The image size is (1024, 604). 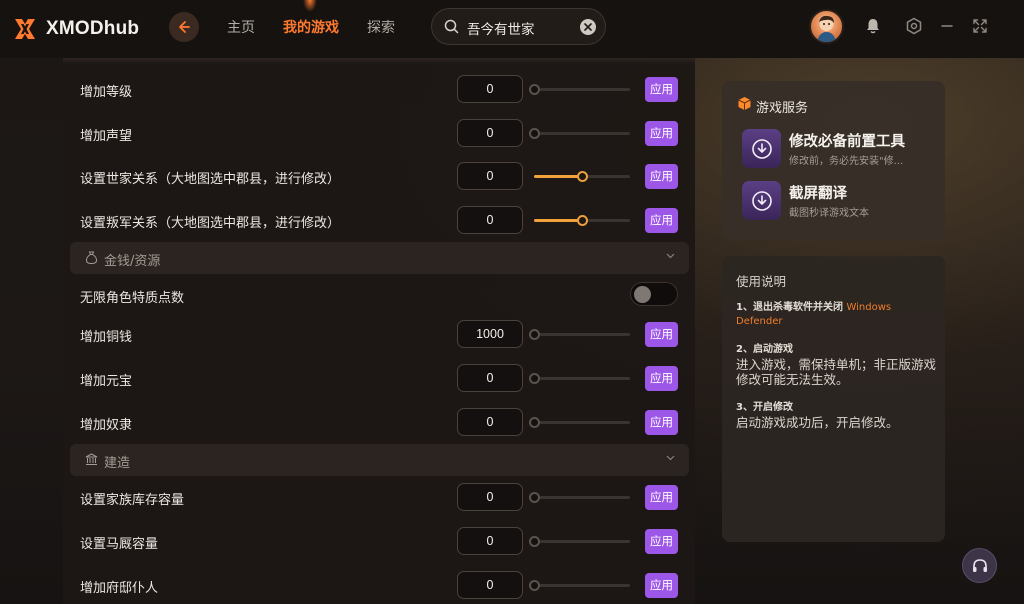 I want to click on user-avatar, so click(x=826, y=26).